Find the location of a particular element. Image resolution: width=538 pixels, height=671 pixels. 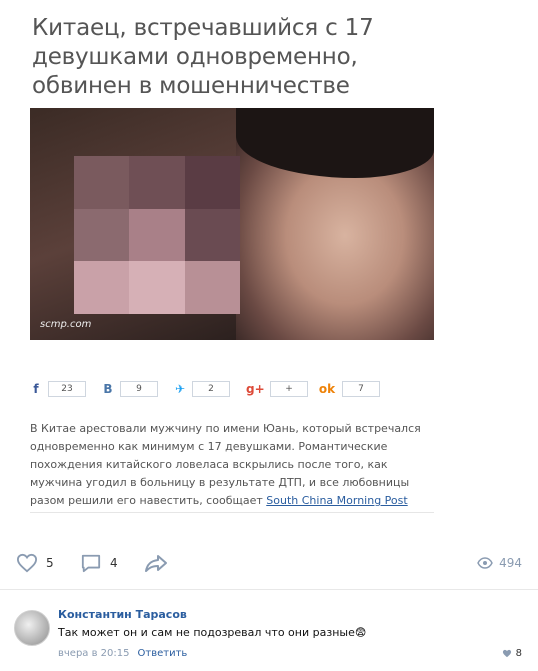

share-odnoklassniki: ok 7 is located at coordinates (349, 389).